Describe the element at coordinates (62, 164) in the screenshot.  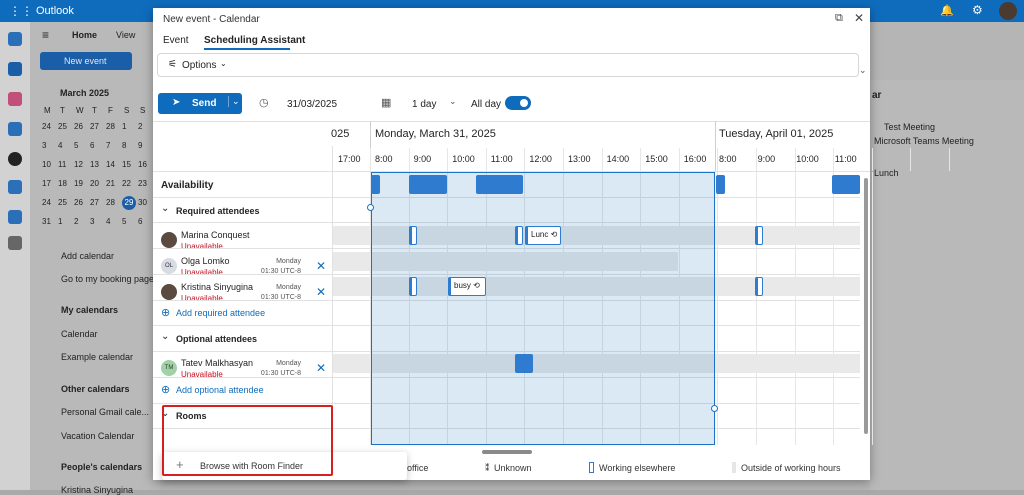
I see `mini-cal-day: 11` at that location.